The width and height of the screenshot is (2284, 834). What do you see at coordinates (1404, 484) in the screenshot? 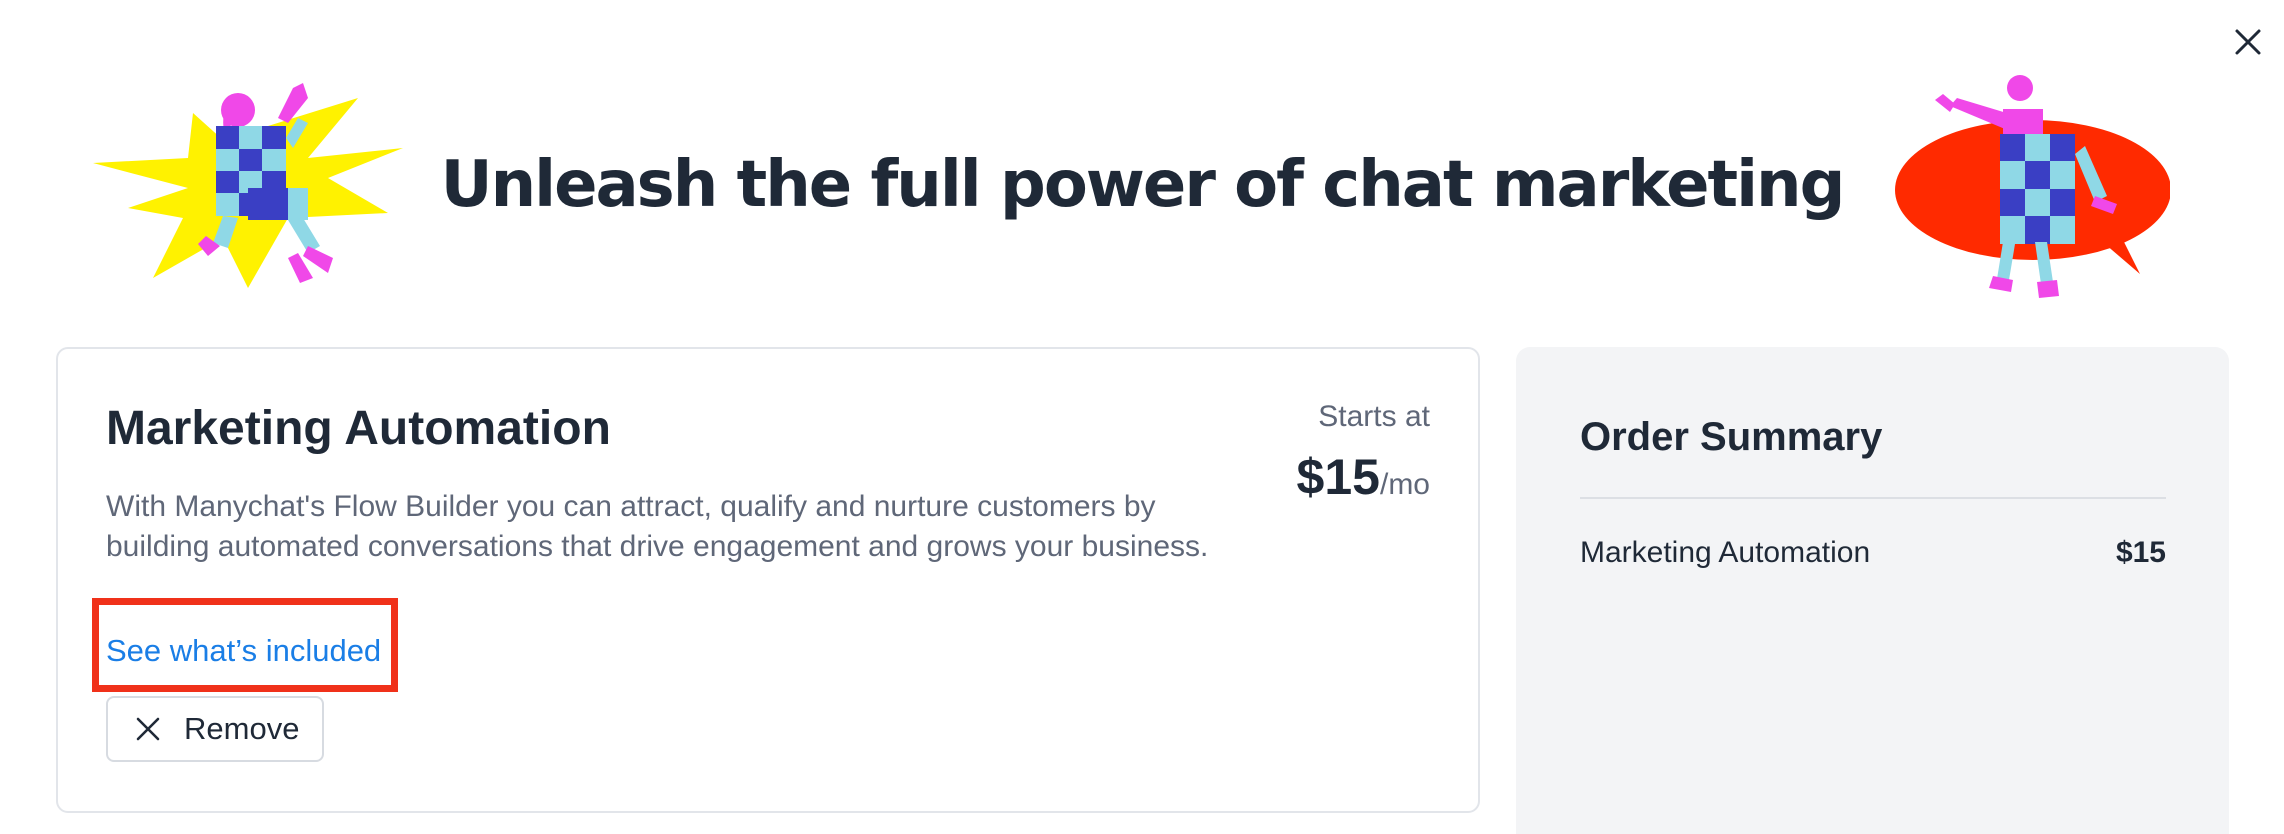
I see `price-unit: /mo` at bounding box center [1404, 484].